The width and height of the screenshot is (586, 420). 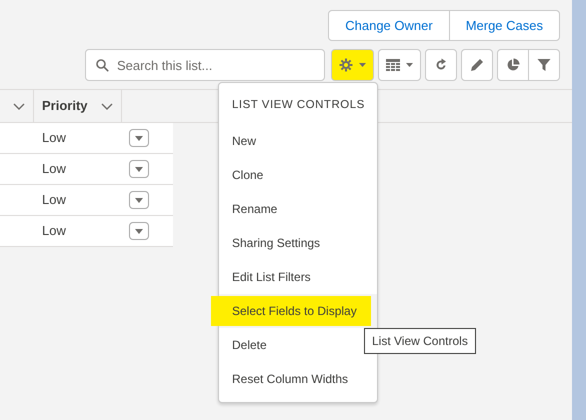 What do you see at coordinates (504, 25) in the screenshot?
I see `header-action-button: Merge Cases` at bounding box center [504, 25].